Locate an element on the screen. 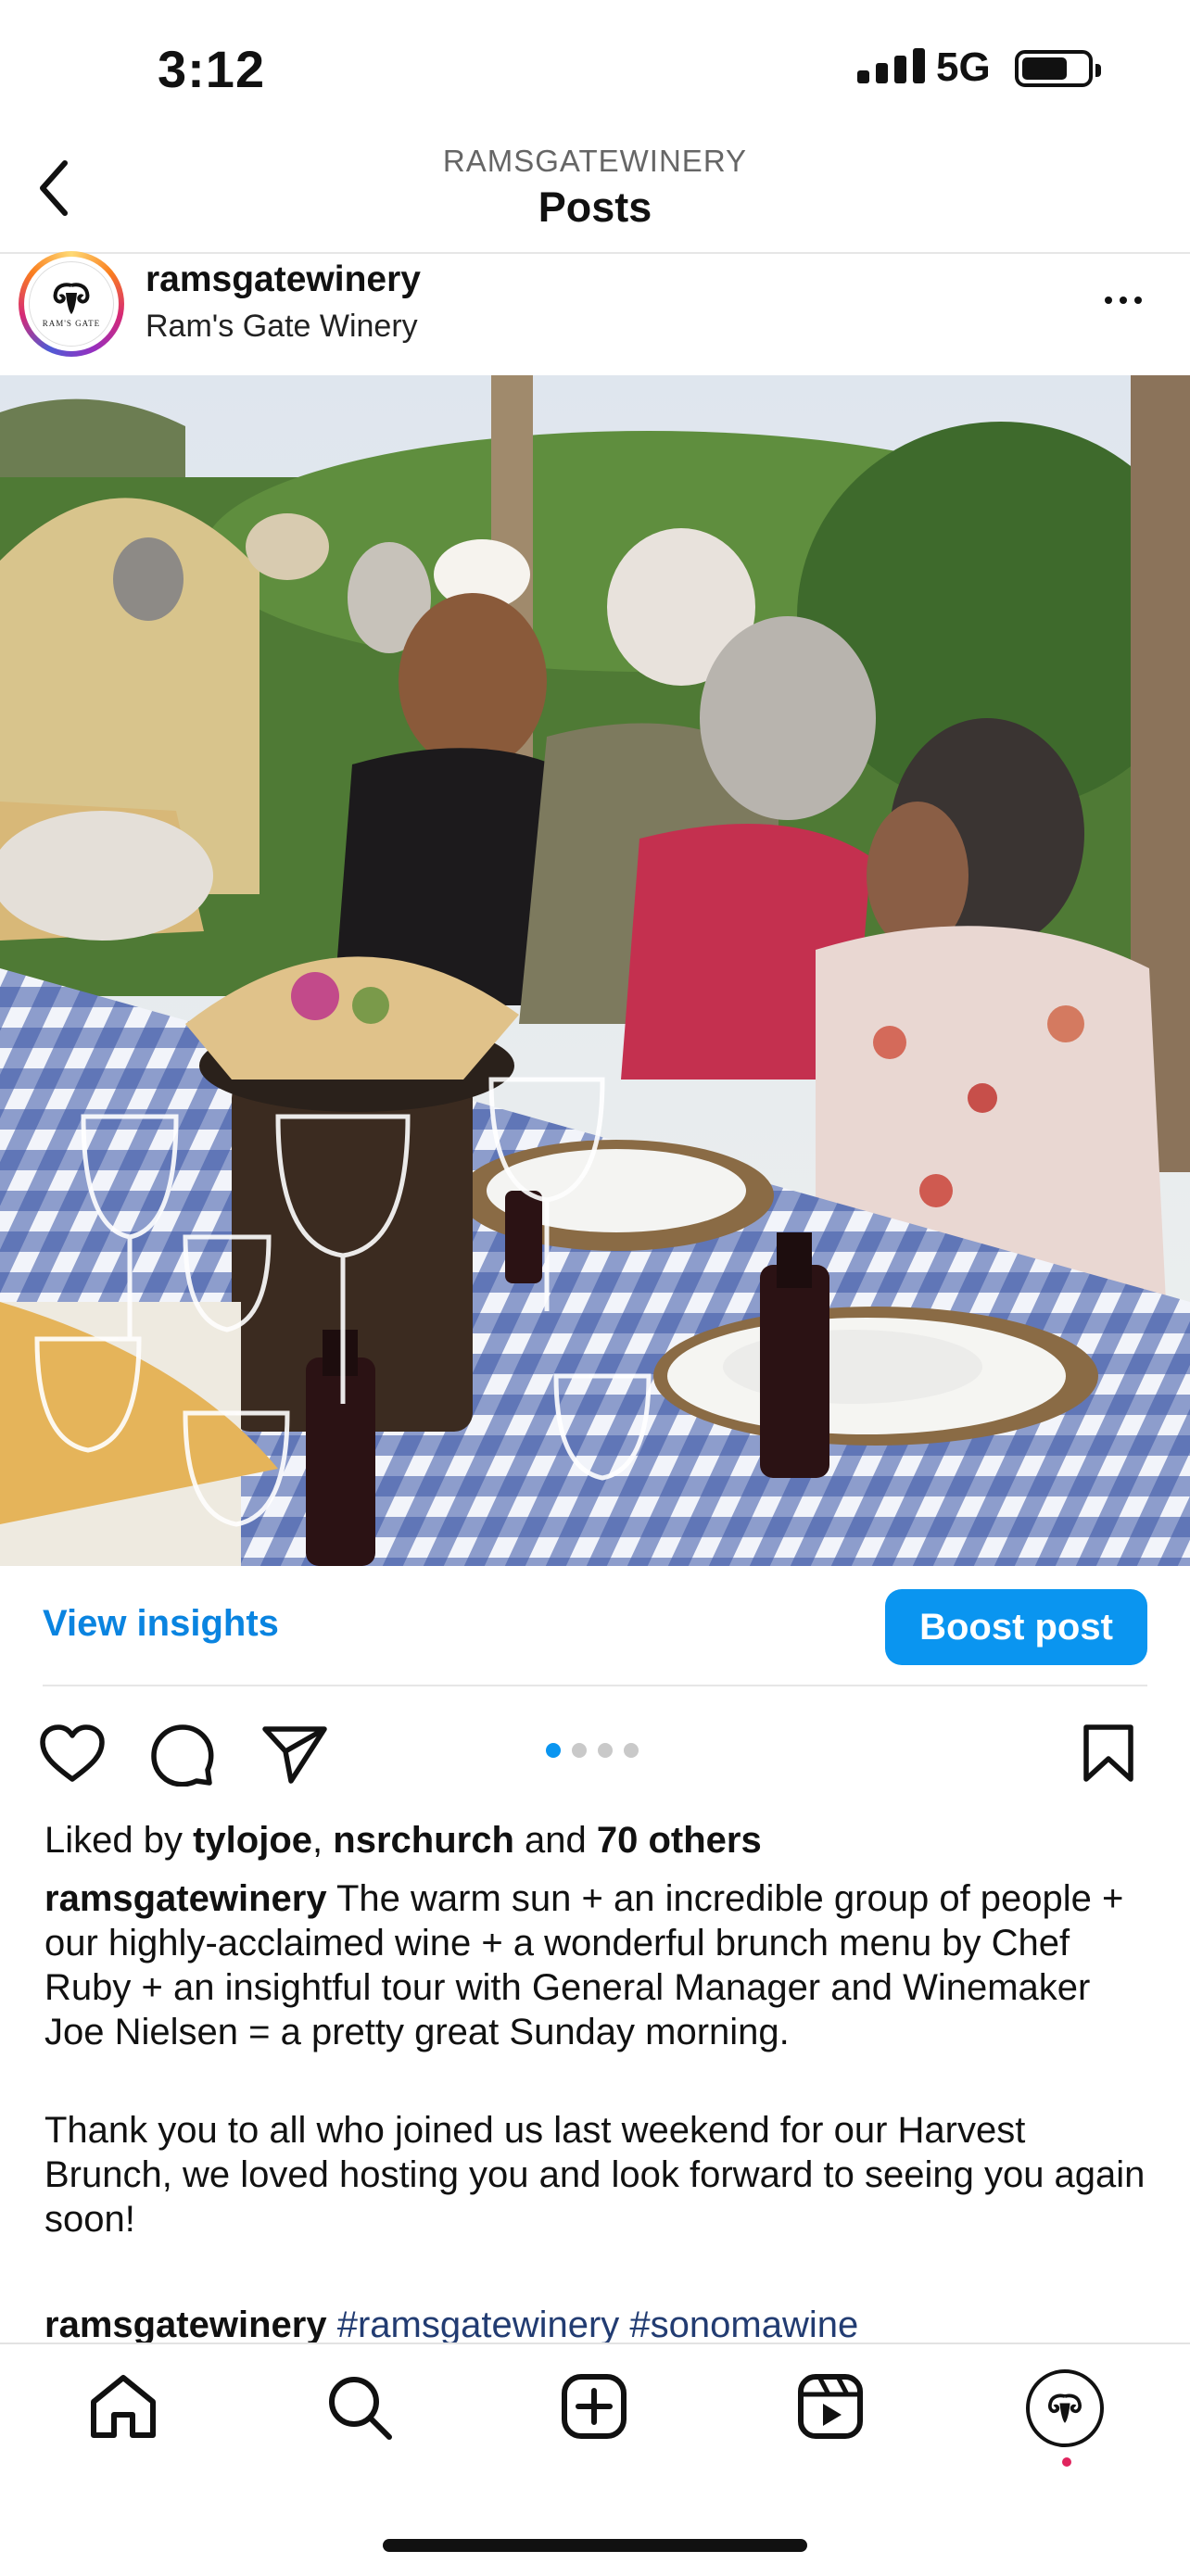  post-location: Ram's Gate Winery is located at coordinates (282, 327).